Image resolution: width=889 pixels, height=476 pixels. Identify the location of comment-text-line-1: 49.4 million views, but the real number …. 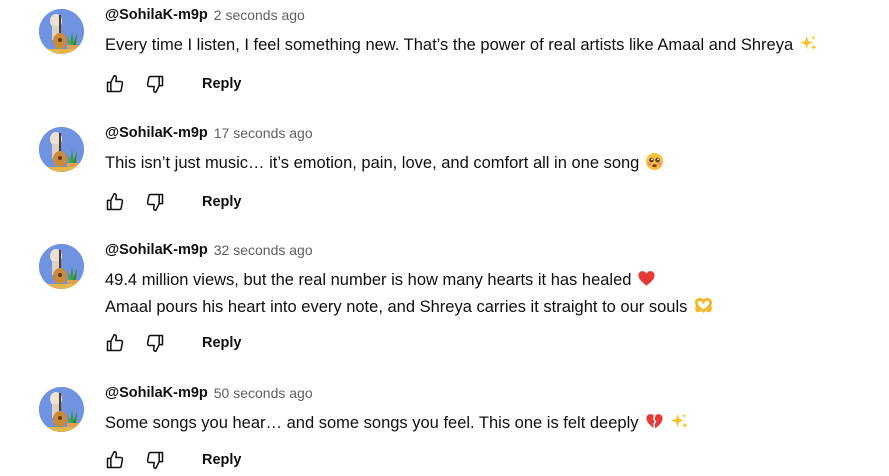
(492, 281).